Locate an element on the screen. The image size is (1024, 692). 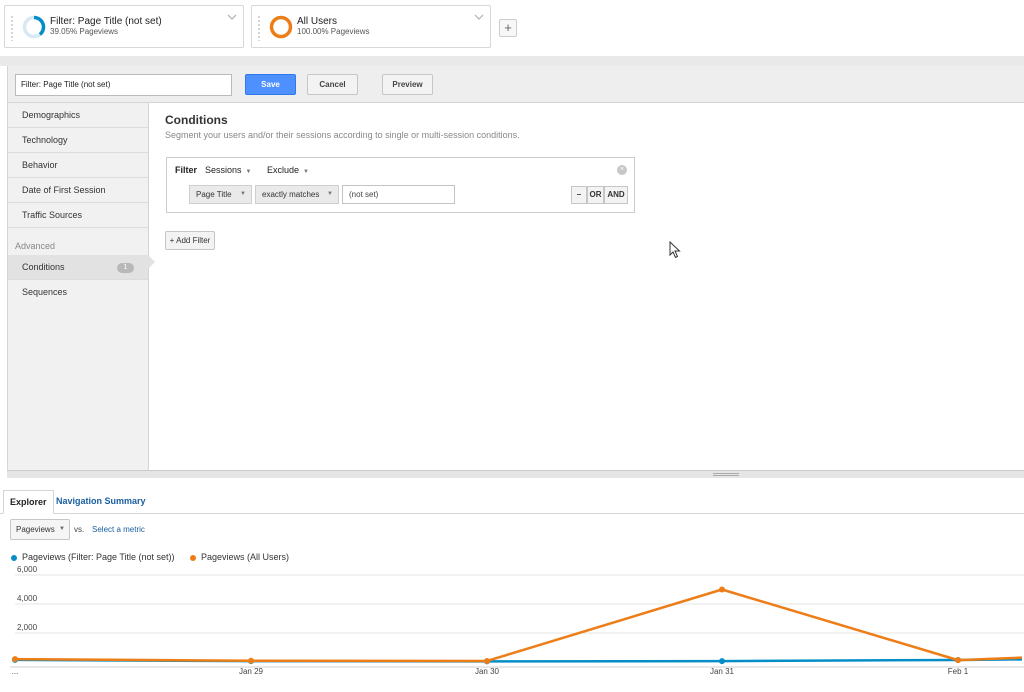
cancel-button: Cancel is located at coordinates (332, 84).